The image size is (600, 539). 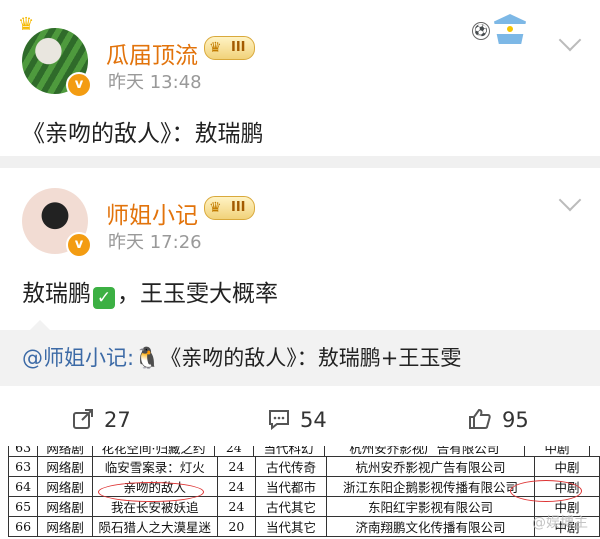 I want to click on quote-handle: @师姐小记:, so click(x=78, y=358).